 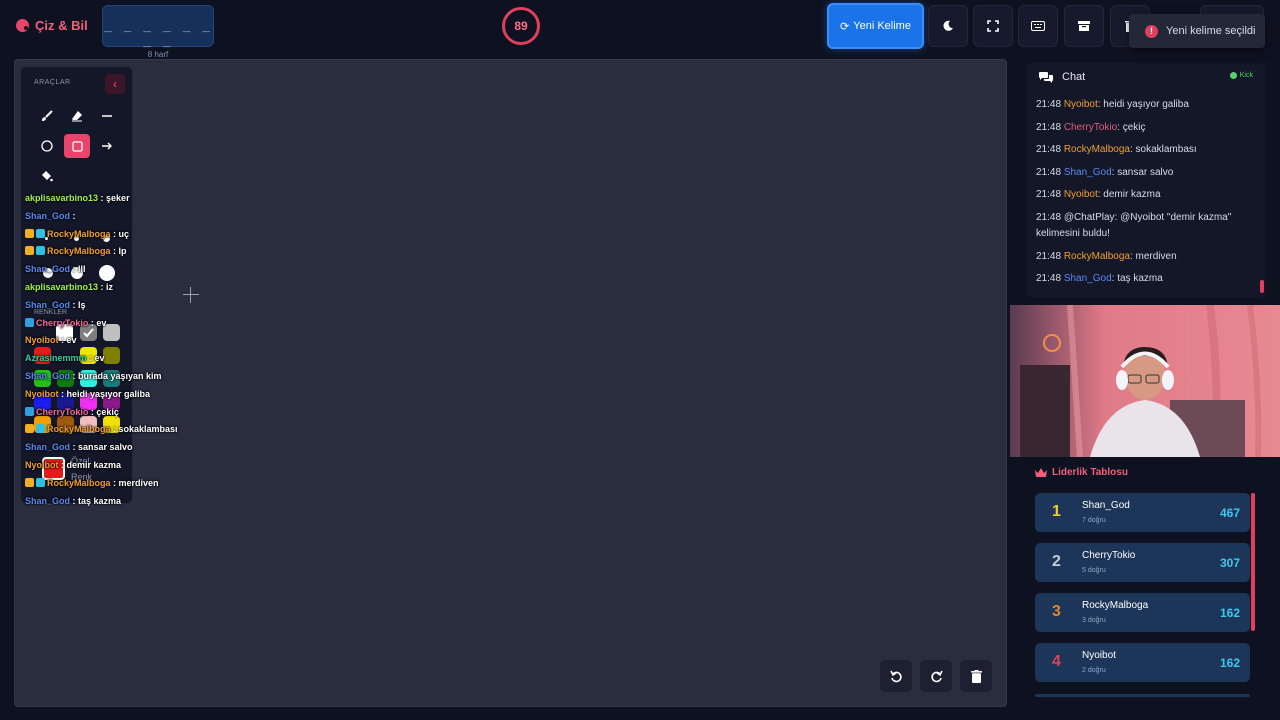 I want to click on word-hint-box: _ _ _ _ _ _ _ _ 8 harf, so click(x=158, y=32).